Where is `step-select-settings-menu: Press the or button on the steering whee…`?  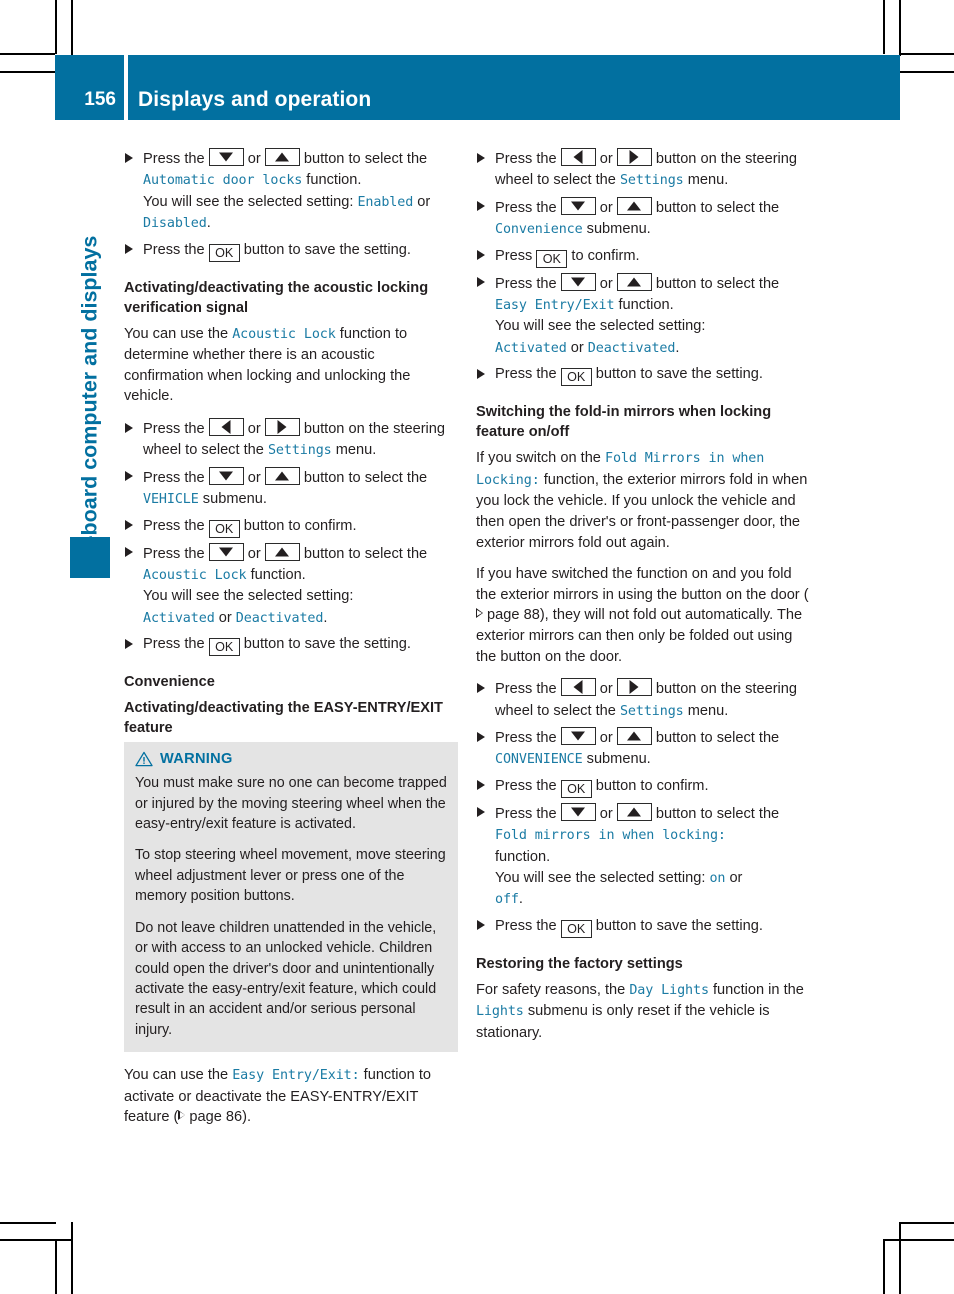 step-select-settings-menu: Press the or button on the steering whee… is located at coordinates (643, 700).